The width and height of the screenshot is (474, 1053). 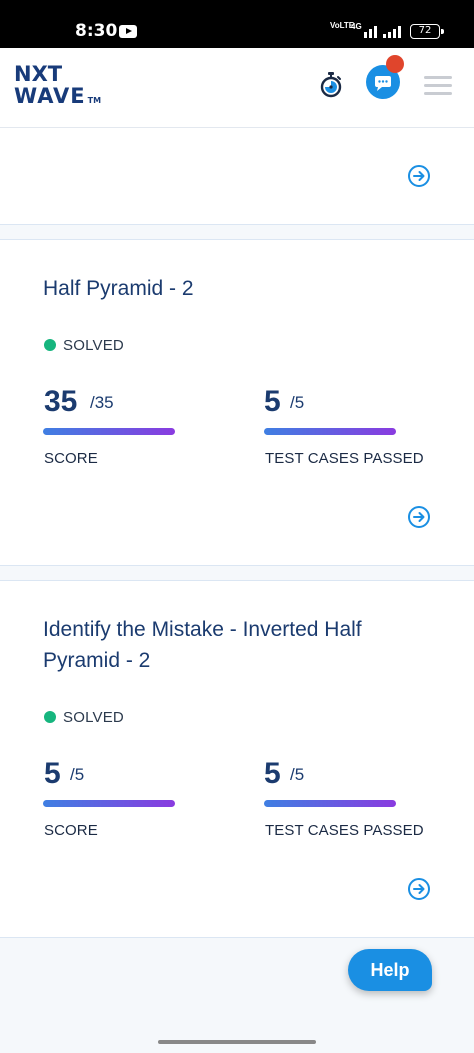 I want to click on nxtwave-logo: NXT WAVE TM, so click(x=57, y=87).